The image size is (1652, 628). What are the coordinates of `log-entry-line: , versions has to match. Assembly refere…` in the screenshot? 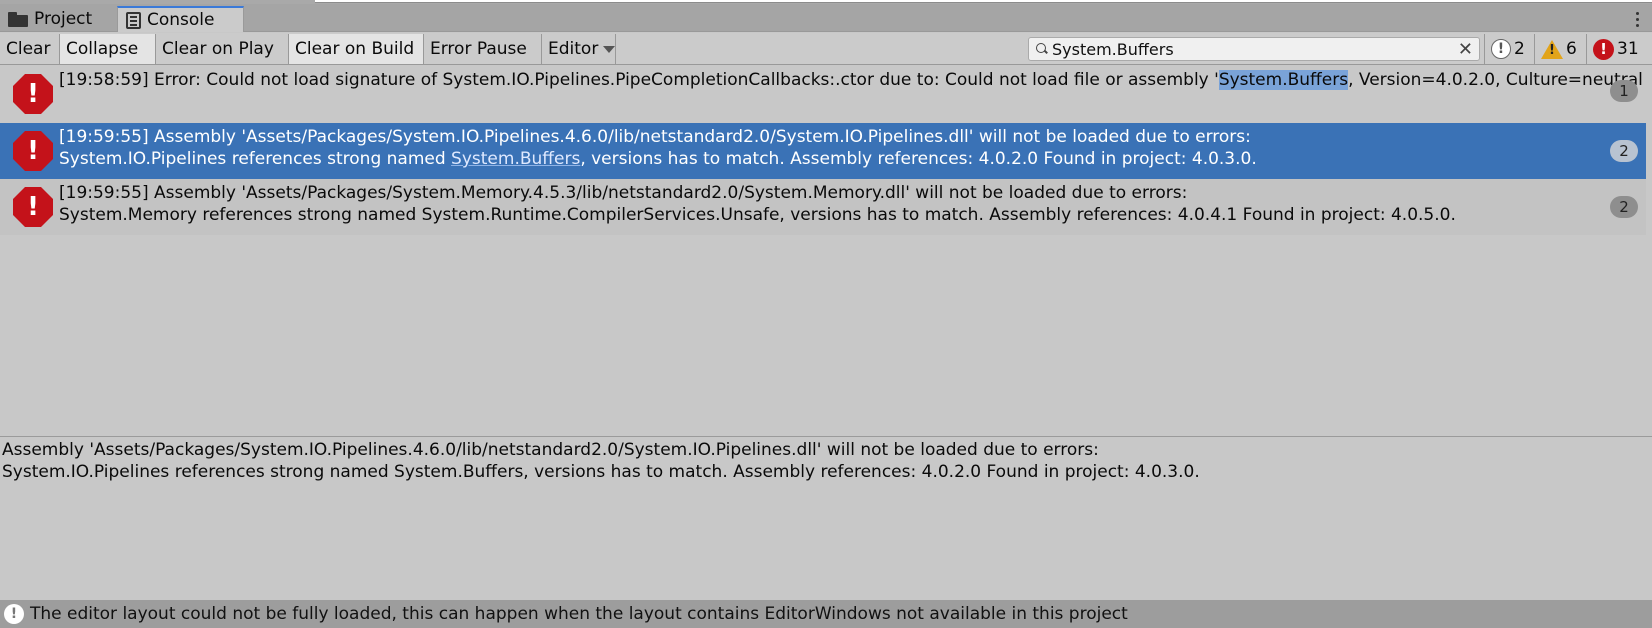 It's located at (918, 159).